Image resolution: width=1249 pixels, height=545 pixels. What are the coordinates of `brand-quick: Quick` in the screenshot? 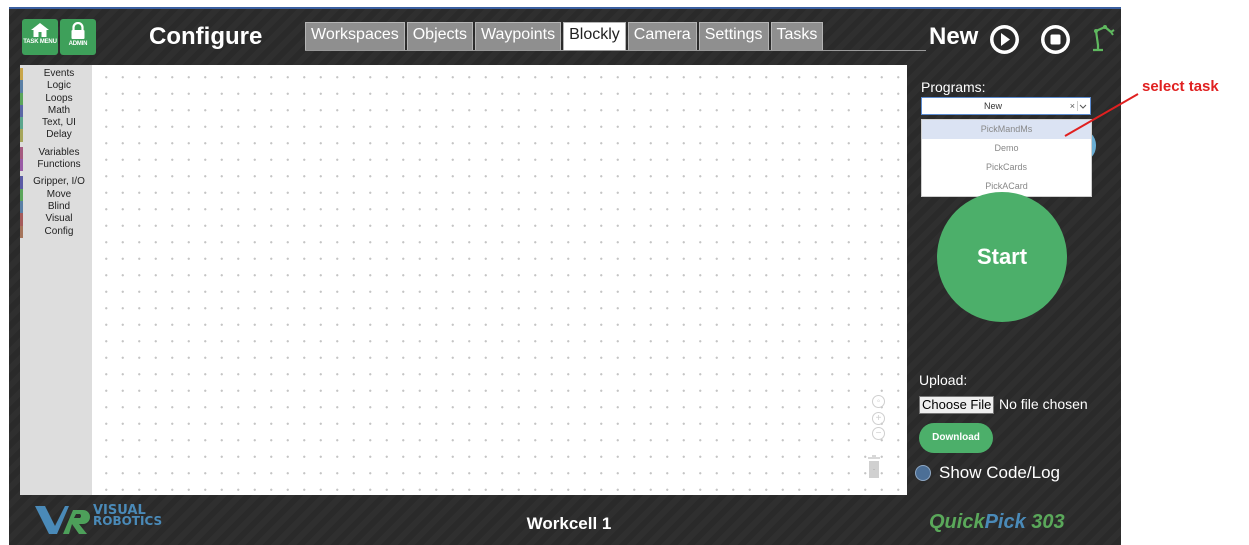 It's located at (957, 522).